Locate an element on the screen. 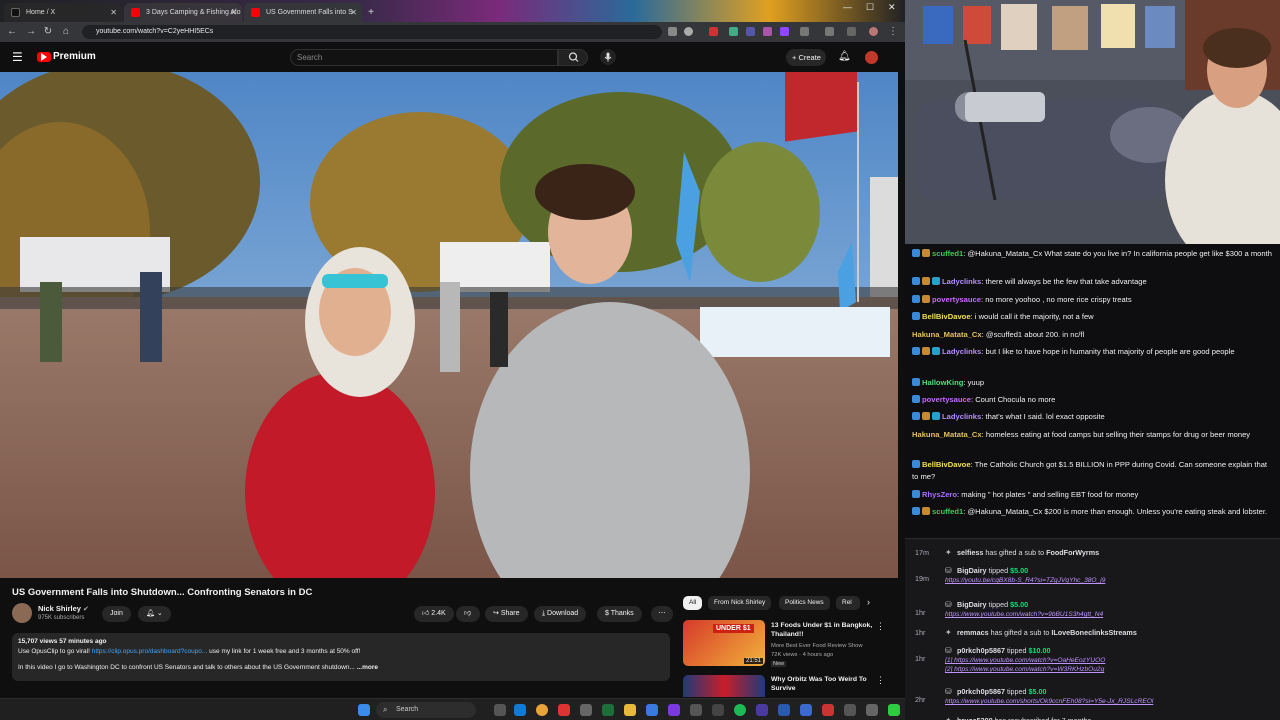 The width and height of the screenshot is (1280, 720). windows-start-icon is located at coordinates (364, 710).